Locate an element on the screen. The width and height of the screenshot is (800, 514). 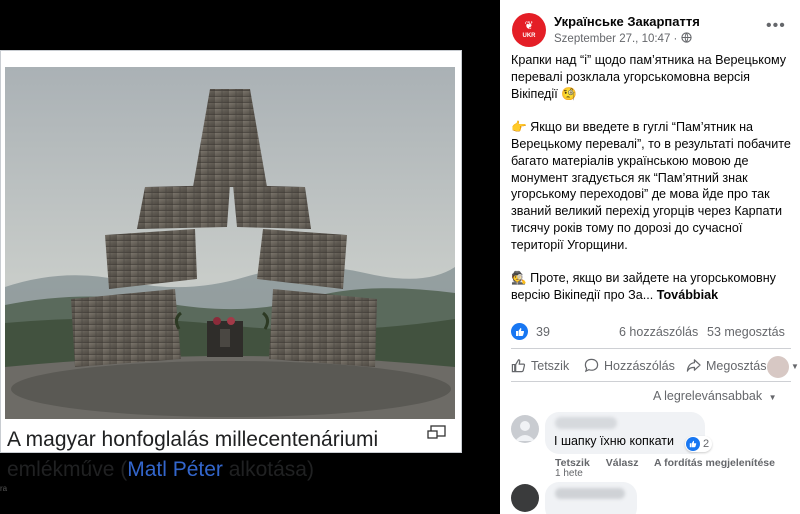
audience-avatar is located at coordinates (778, 367).